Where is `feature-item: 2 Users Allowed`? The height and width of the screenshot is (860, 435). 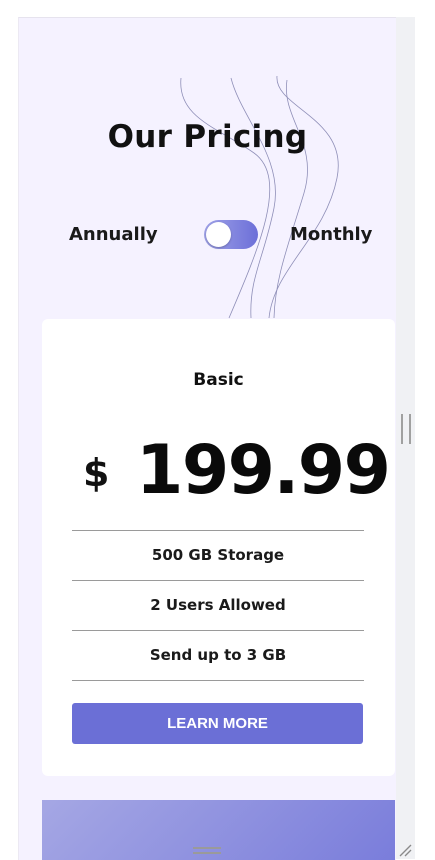
feature-item: 2 Users Allowed is located at coordinates (218, 605).